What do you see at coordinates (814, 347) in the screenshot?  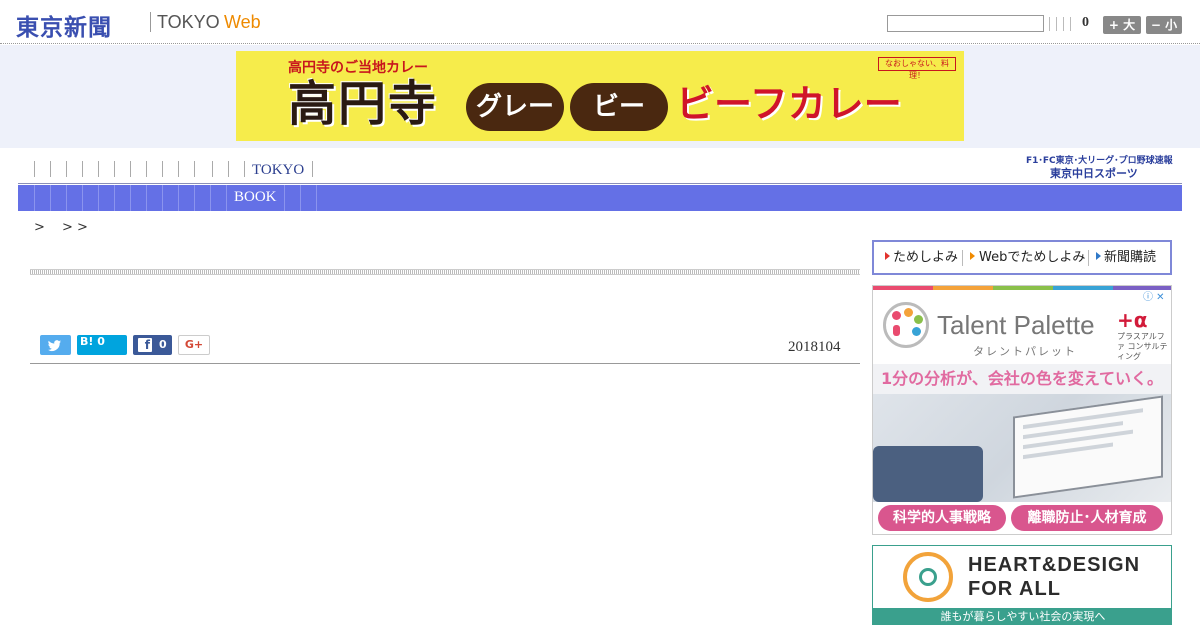 I see `article-date: 2018104` at bounding box center [814, 347].